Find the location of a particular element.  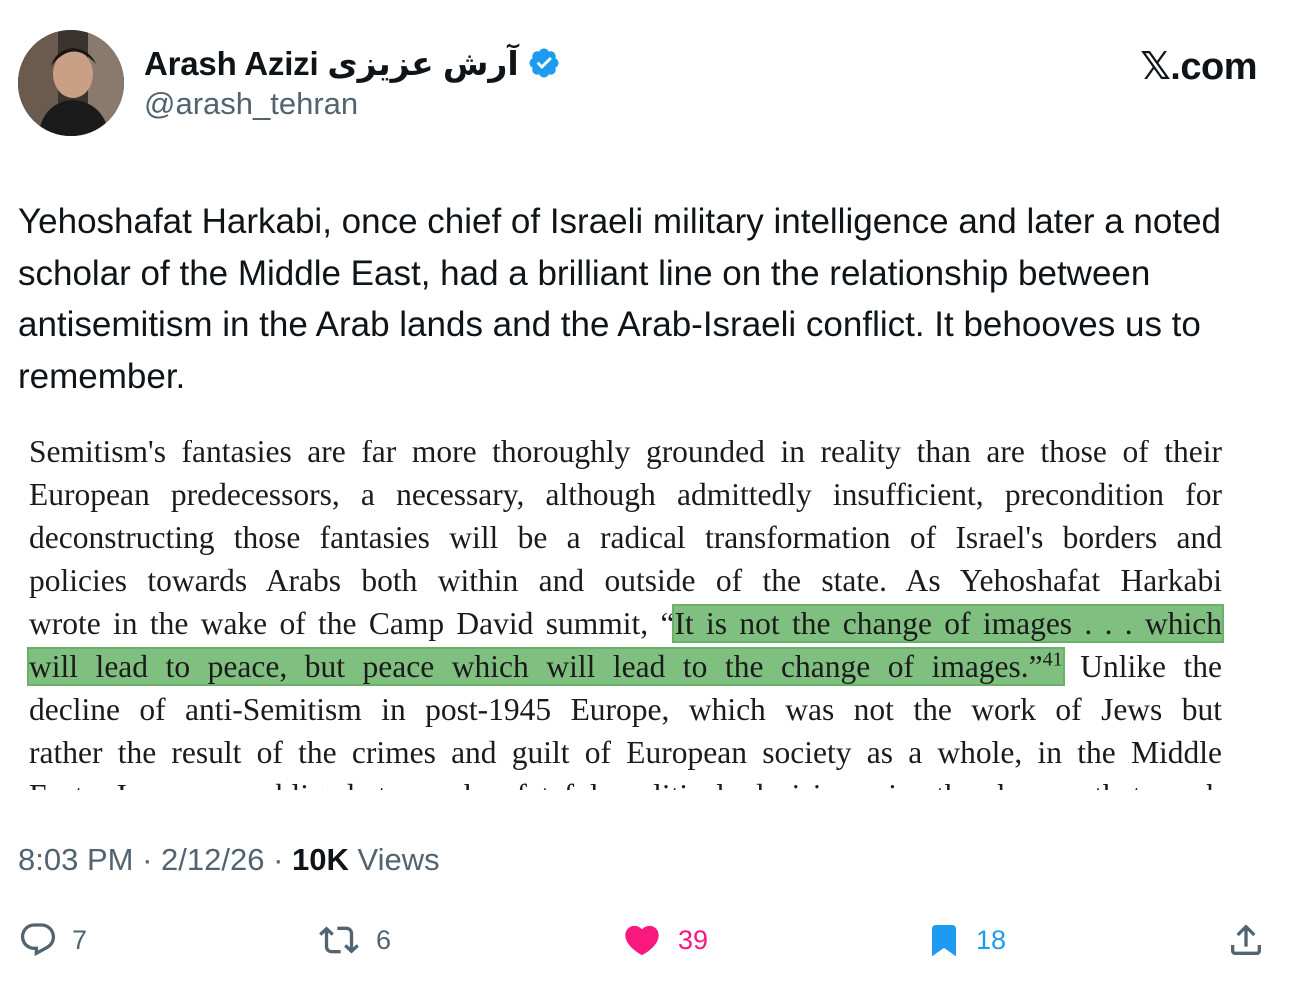

author-name-row: Arash Azizi آرش عزیزی is located at coordinates (352, 63).